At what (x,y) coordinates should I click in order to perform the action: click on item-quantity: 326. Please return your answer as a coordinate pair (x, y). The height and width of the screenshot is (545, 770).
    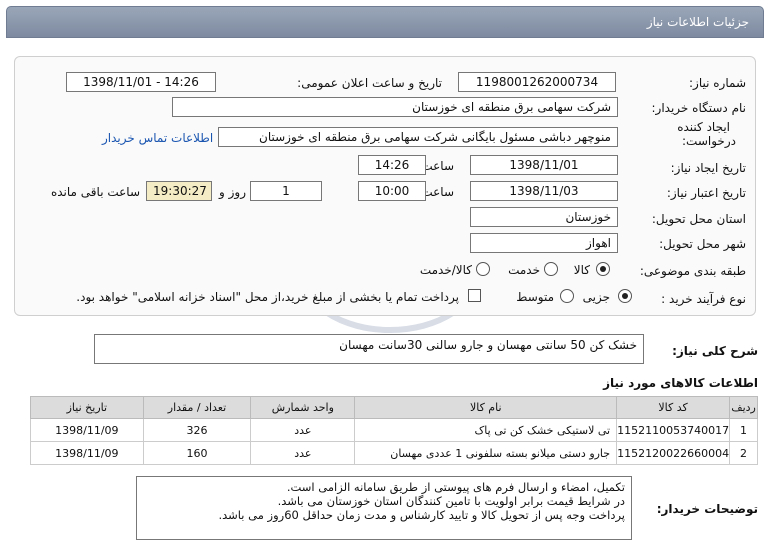
    Looking at the image, I should click on (197, 430).